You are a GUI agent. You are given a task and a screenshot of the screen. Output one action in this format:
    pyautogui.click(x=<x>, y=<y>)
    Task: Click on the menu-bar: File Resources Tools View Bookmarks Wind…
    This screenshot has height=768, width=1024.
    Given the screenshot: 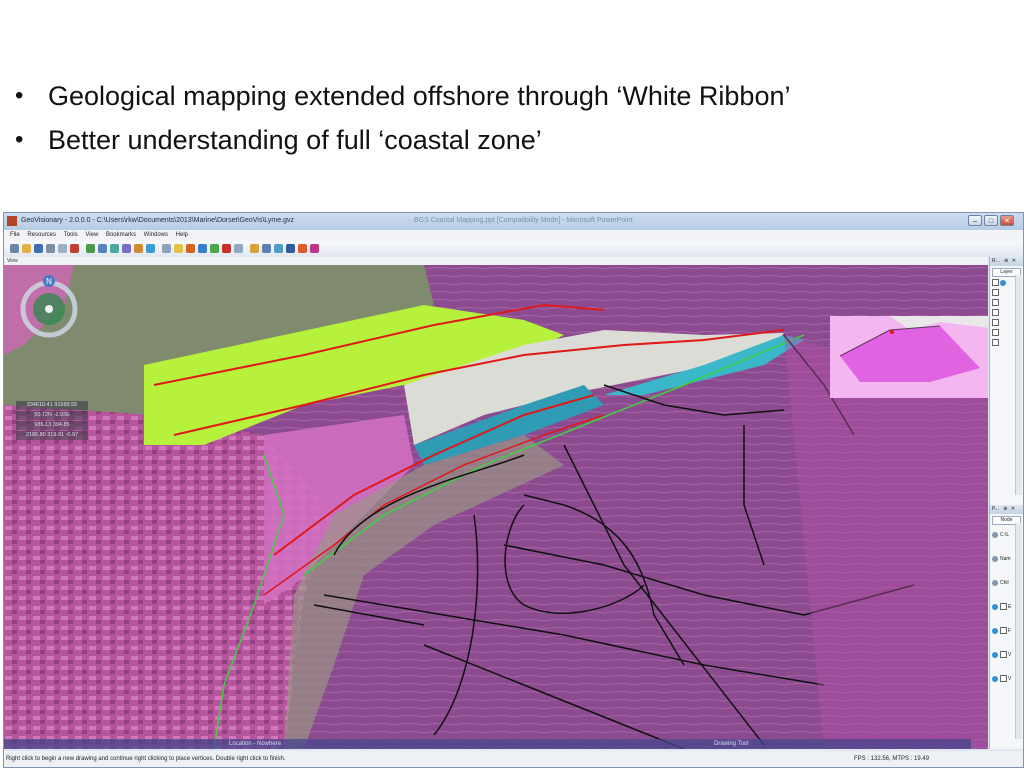 What is the action you would take?
    pyautogui.click(x=513, y=235)
    